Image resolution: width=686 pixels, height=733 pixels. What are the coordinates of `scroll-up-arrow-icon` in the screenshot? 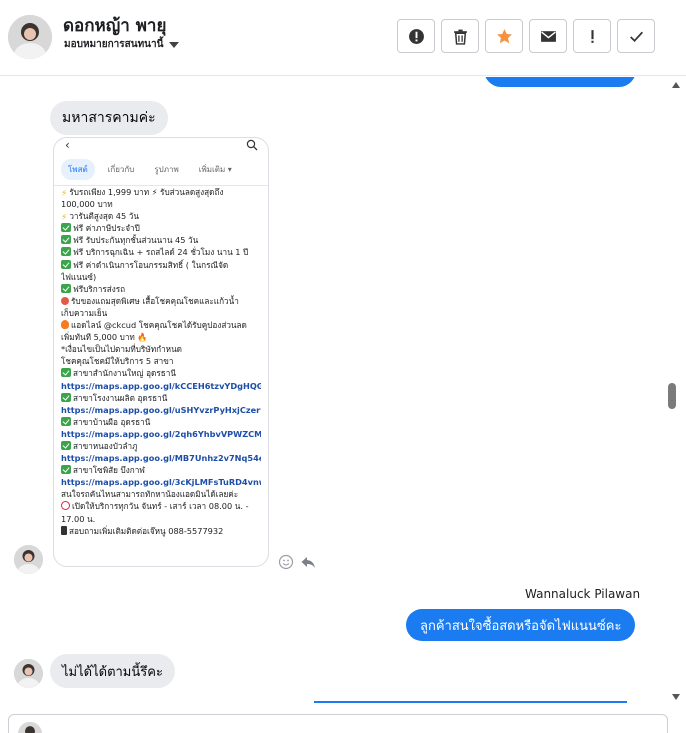 It's located at (676, 85).